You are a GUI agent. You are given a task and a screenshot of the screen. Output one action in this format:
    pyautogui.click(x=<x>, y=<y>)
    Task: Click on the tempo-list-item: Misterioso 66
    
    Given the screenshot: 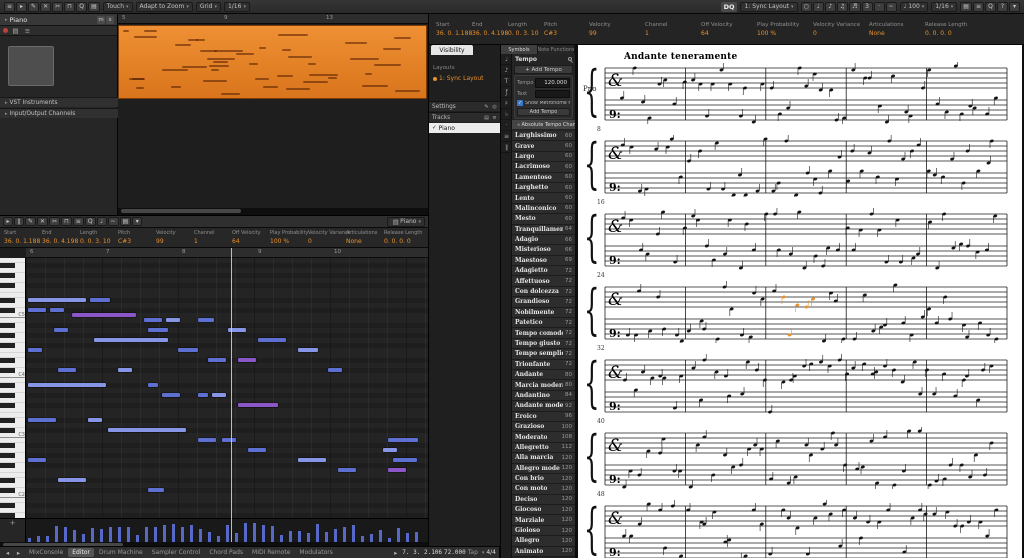 What is the action you would take?
    pyautogui.click(x=543, y=250)
    